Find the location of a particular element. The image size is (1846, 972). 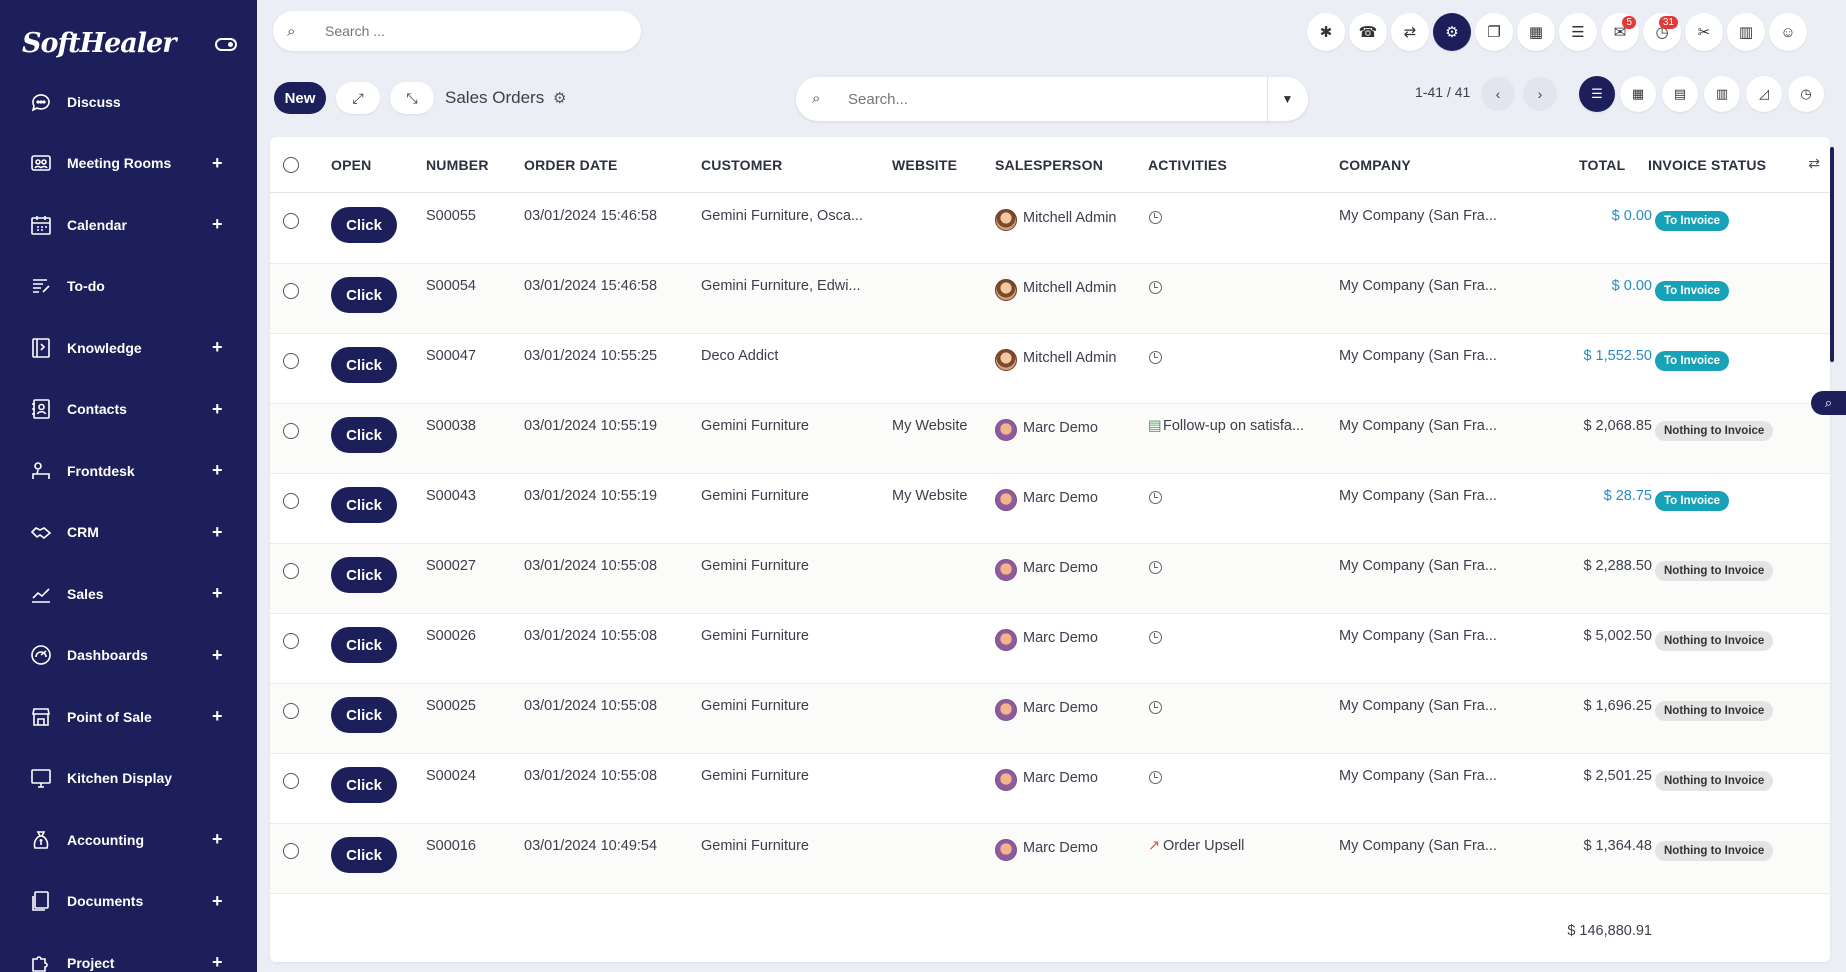

building-icon: ▥ is located at coordinates (1746, 32).